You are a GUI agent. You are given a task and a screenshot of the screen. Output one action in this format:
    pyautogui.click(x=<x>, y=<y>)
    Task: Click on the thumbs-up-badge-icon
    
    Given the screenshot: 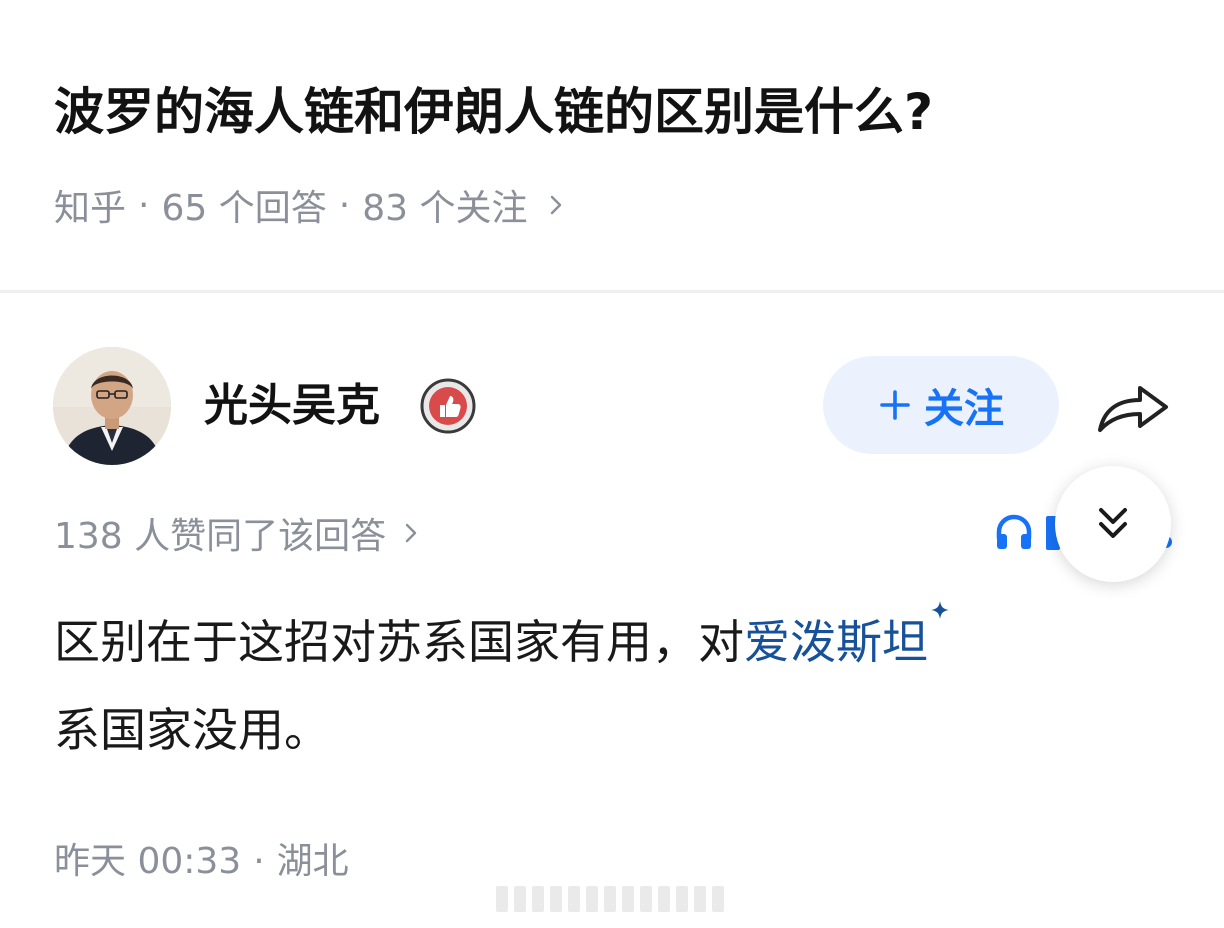 What is the action you would take?
    pyautogui.click(x=448, y=406)
    